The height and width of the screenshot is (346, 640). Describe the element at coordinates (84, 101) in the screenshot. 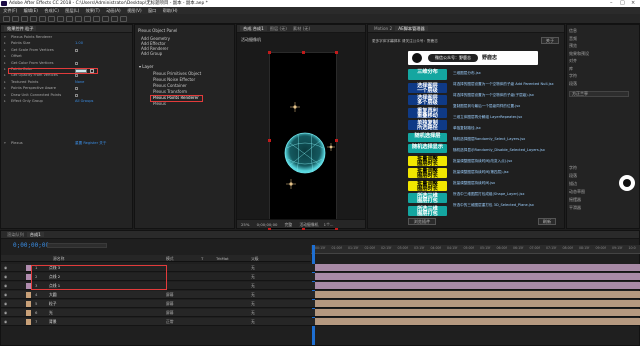

I see `property-value: All Groups` at that location.